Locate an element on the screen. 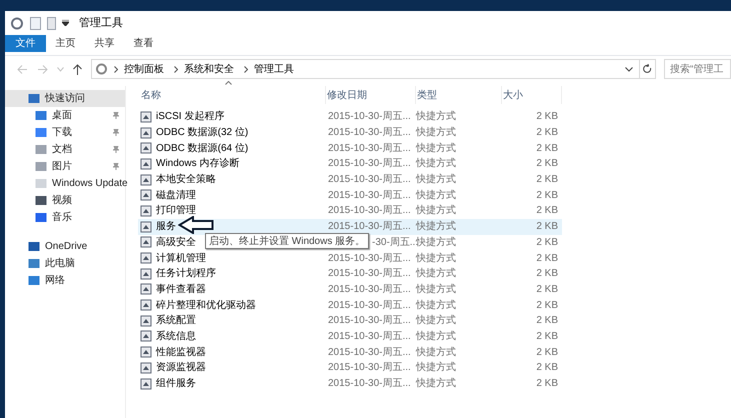  file-row: ODBC 数据源(32 位) 2015-10-30-周五... 快捷方式 2 KB is located at coordinates (350, 132).